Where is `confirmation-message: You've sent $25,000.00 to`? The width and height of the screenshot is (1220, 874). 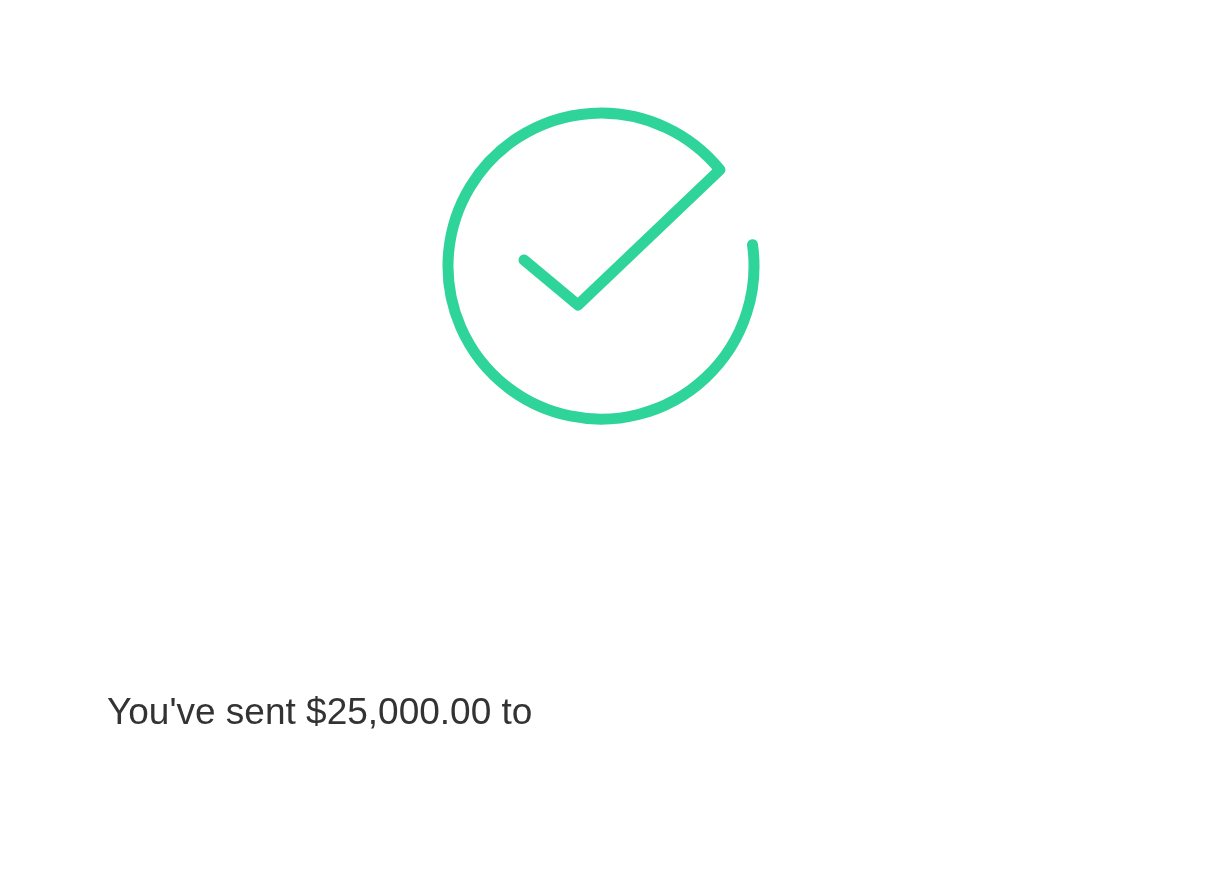
confirmation-message: You've sent $25,000.00 to is located at coordinates (320, 712).